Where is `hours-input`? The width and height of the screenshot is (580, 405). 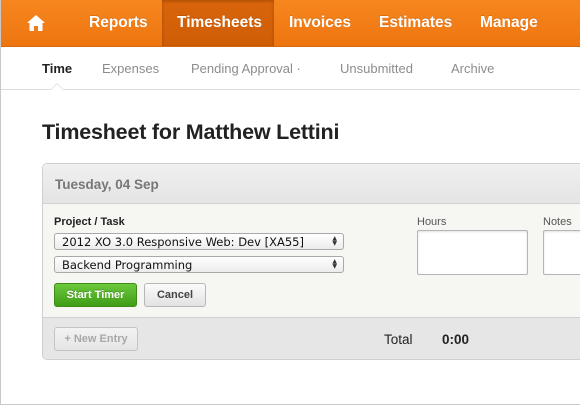 hours-input is located at coordinates (472, 252).